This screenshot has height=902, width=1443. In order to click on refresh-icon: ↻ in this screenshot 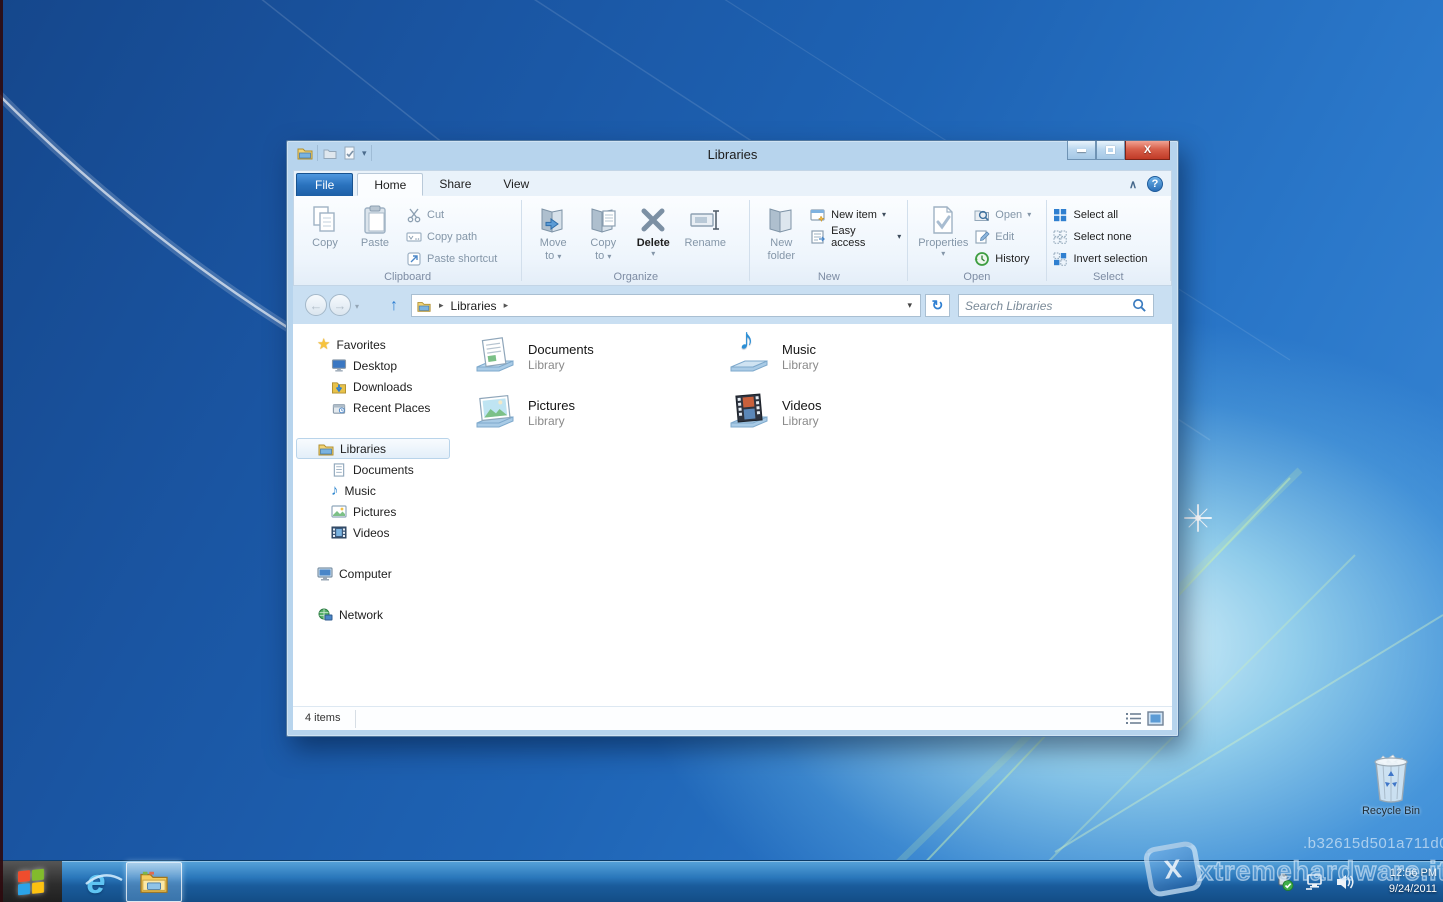, I will do `click(937, 305)`.